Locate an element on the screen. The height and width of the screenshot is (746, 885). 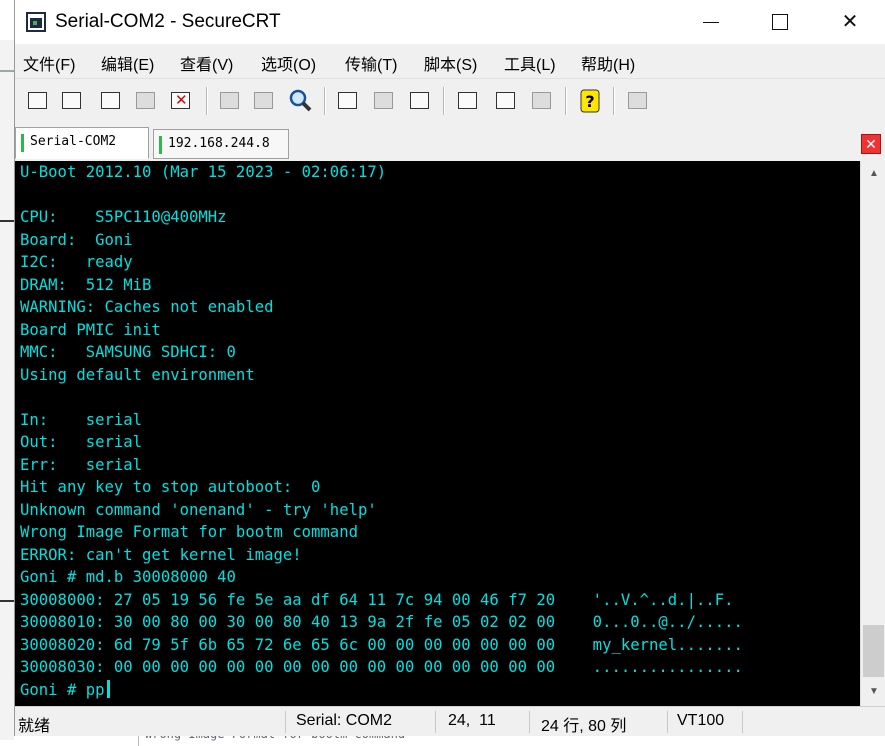
copy-button is located at coordinates (230, 101).